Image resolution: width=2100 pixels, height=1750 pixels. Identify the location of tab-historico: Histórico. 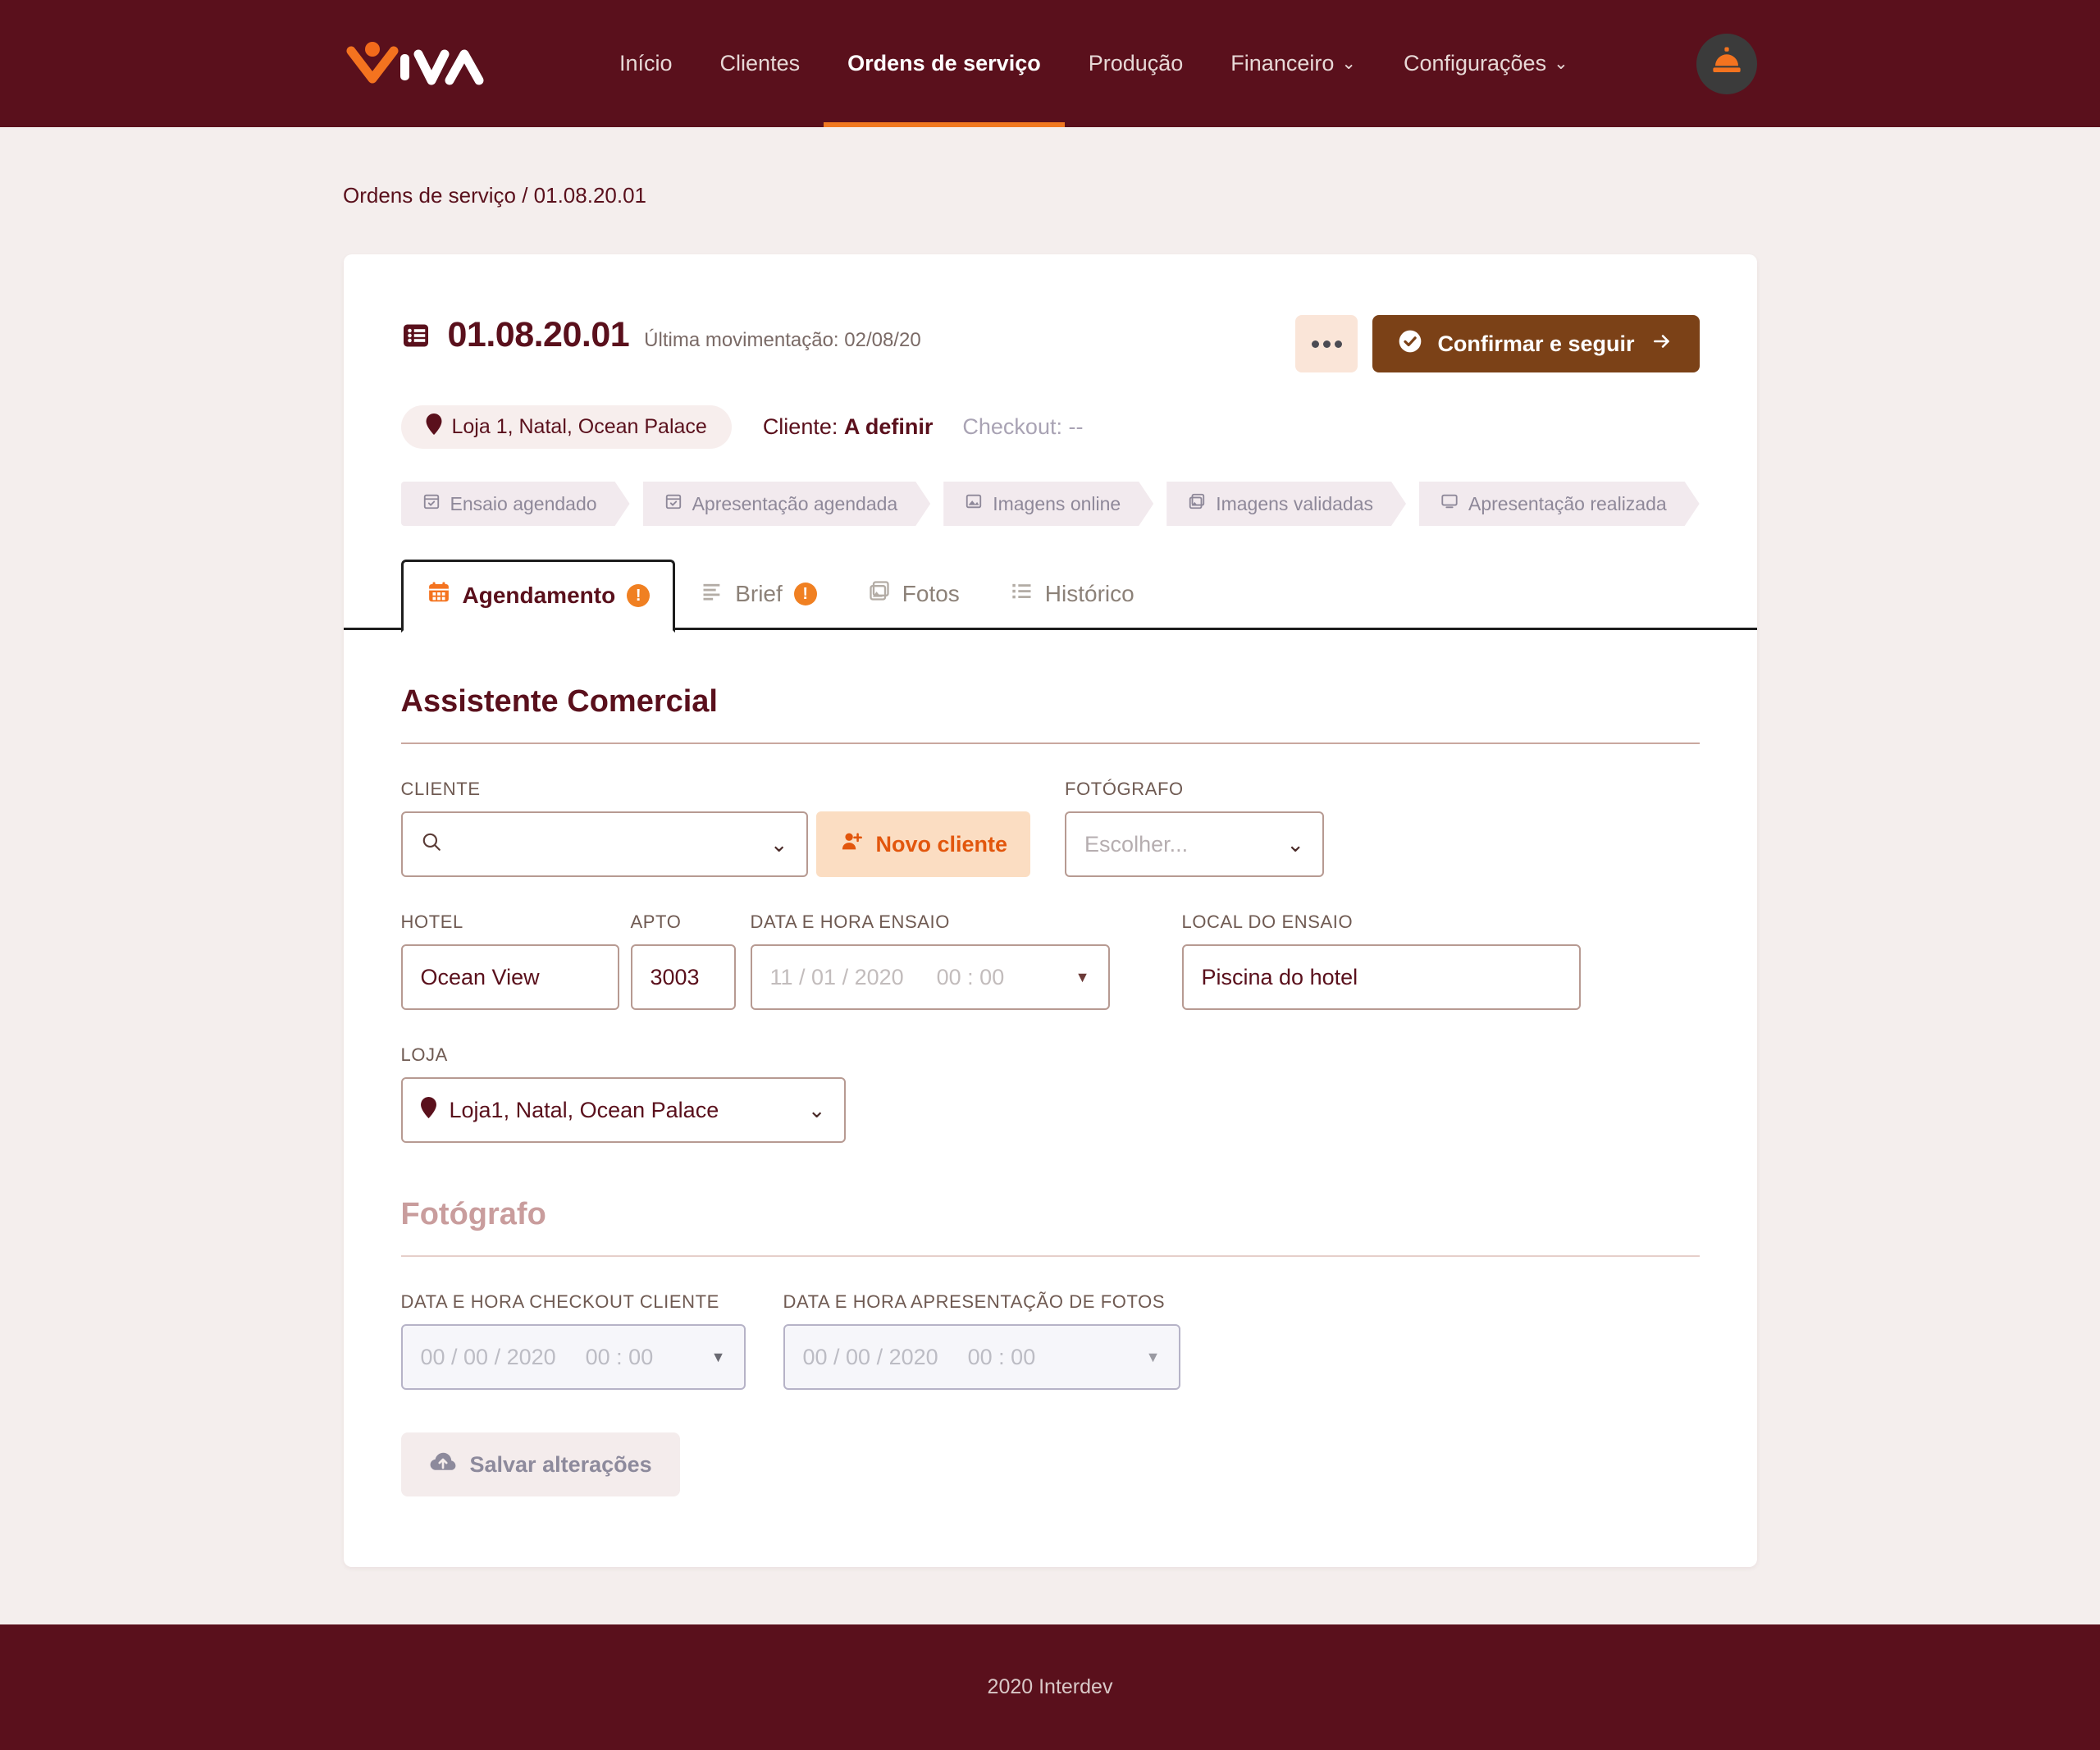
(1072, 594).